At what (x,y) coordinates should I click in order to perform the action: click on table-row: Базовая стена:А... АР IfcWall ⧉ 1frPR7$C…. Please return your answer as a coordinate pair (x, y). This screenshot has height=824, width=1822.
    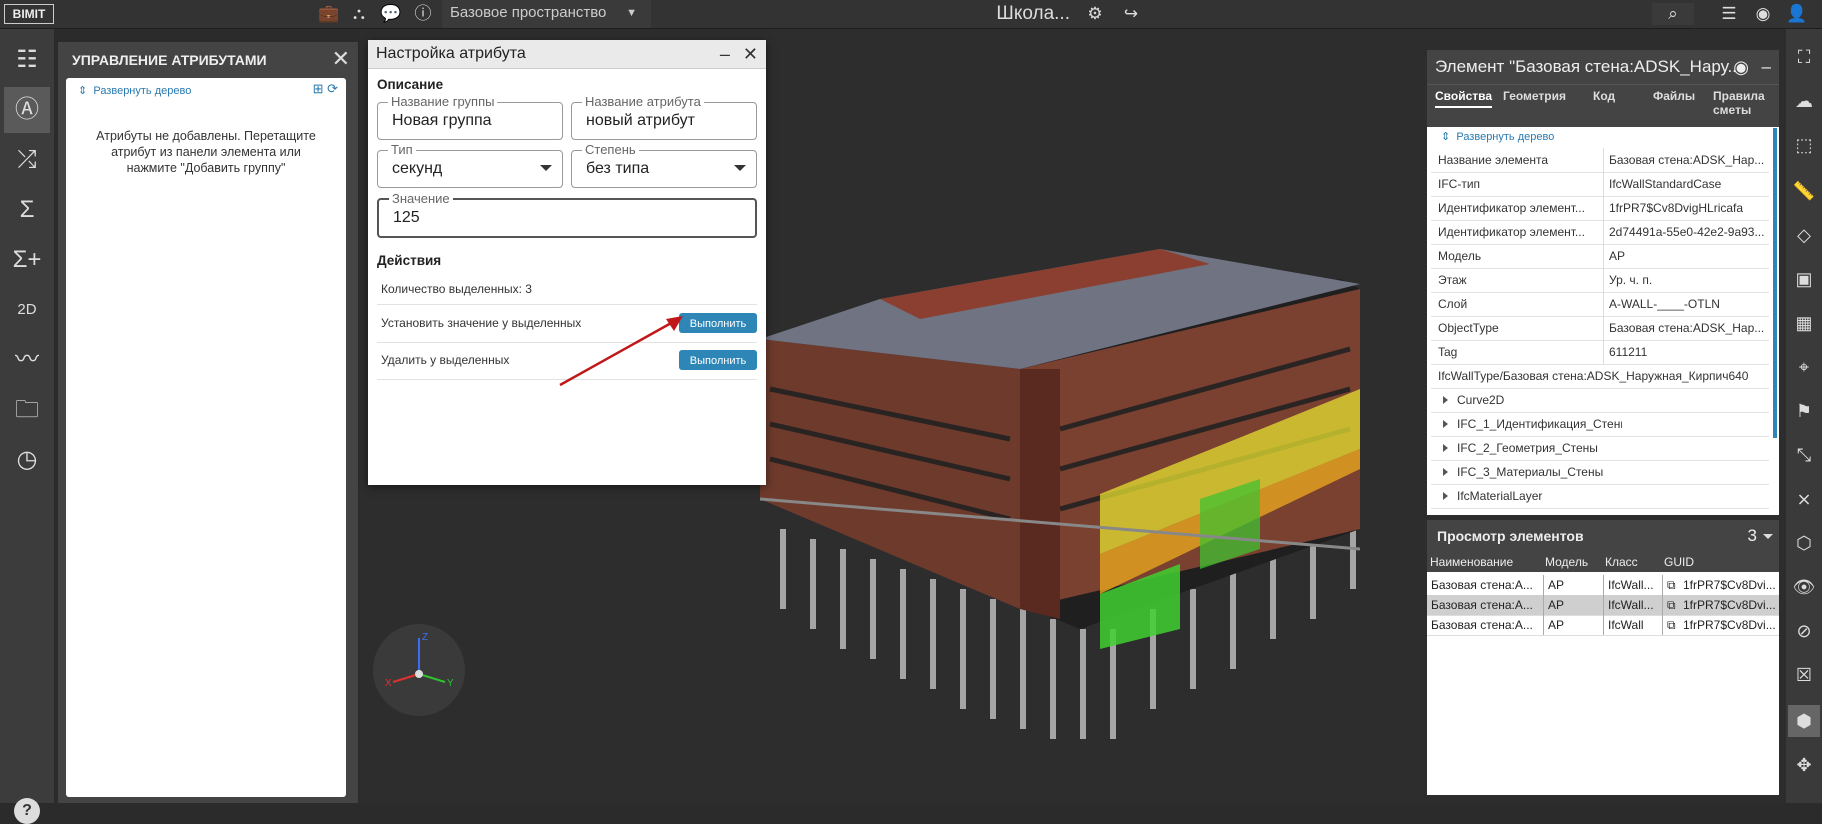
    Looking at the image, I should click on (1603, 625).